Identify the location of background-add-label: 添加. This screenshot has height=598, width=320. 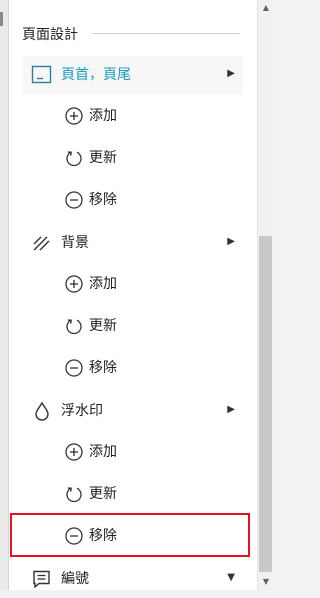
(103, 284).